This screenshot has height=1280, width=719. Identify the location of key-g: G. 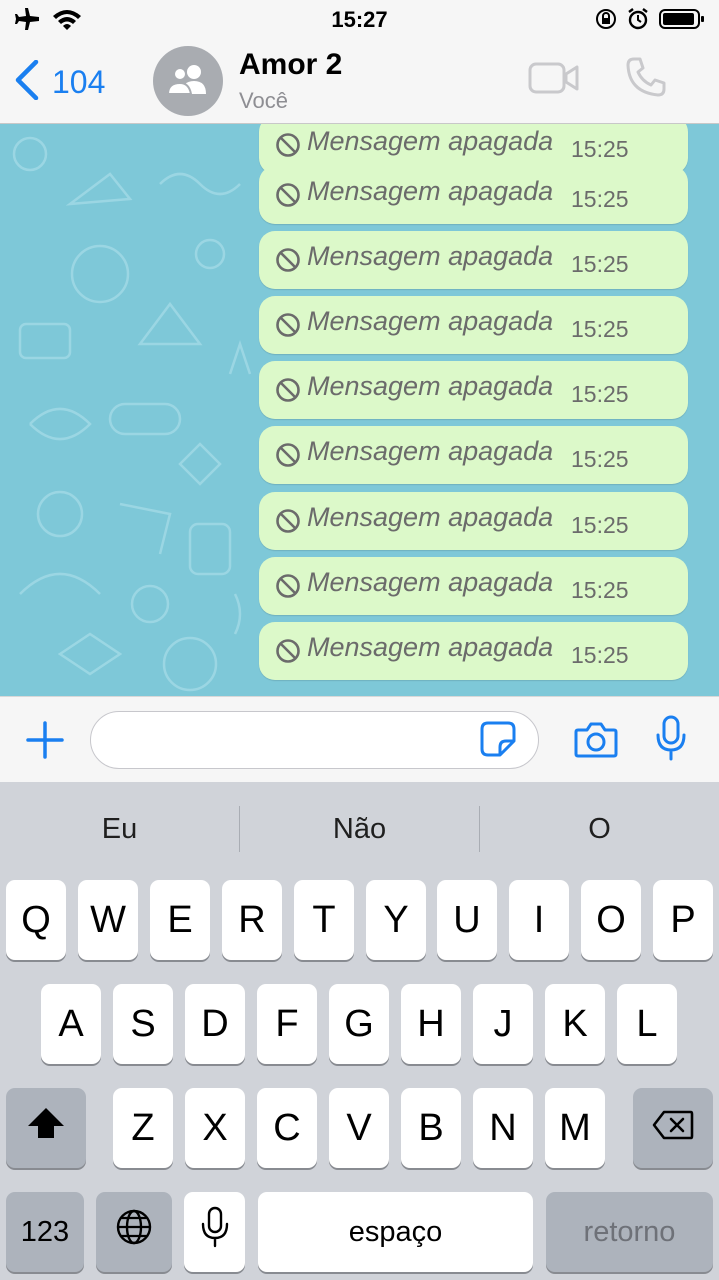
(359, 1024).